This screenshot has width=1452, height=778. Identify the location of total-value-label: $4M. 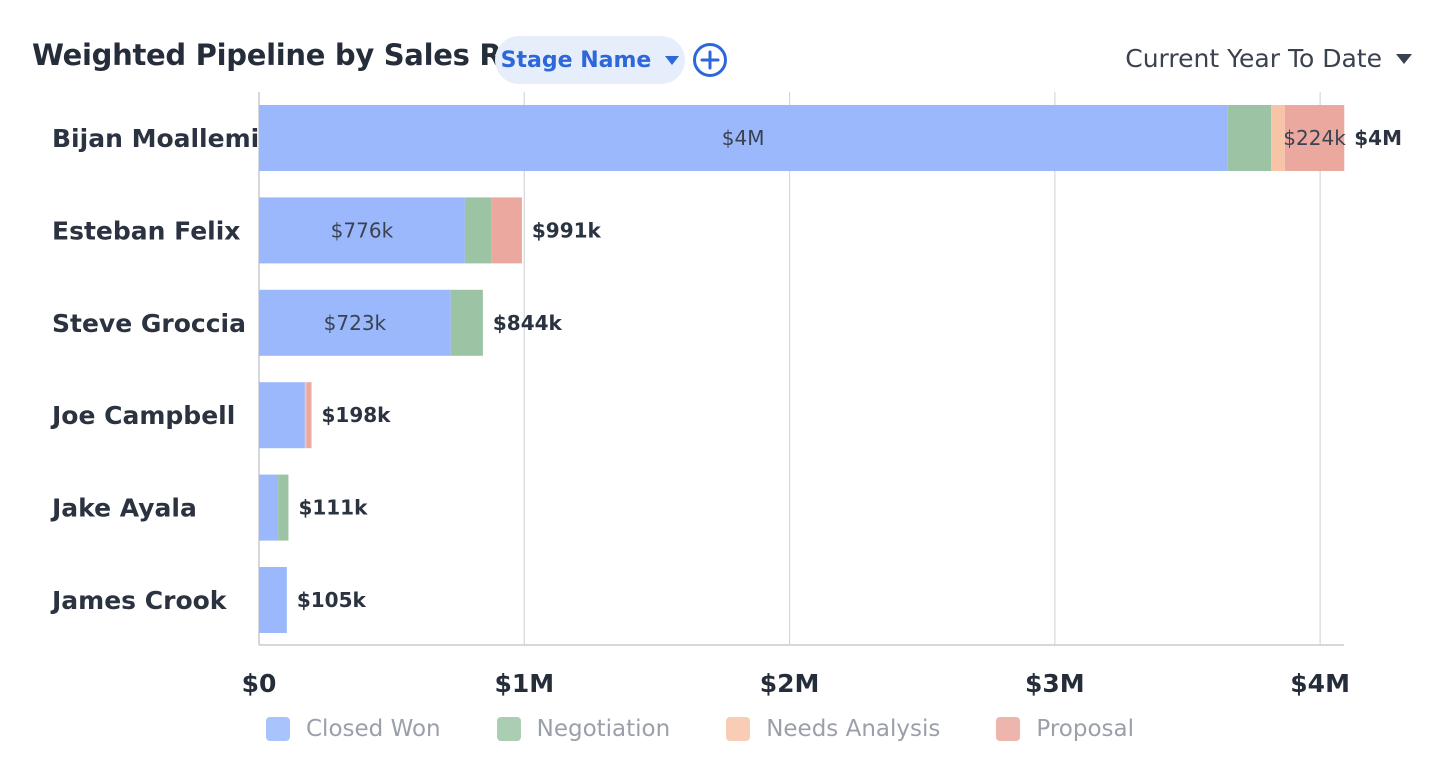
(1378, 138).